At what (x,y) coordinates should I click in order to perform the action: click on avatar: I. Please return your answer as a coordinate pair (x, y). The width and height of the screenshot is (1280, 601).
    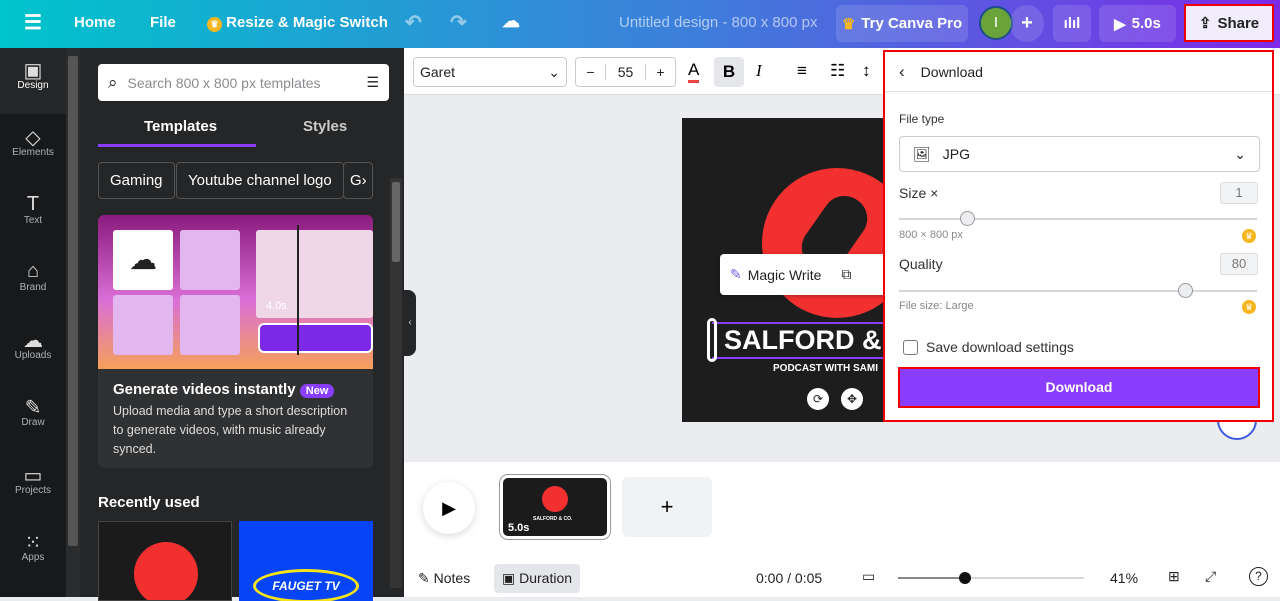
    Looking at the image, I should click on (996, 23).